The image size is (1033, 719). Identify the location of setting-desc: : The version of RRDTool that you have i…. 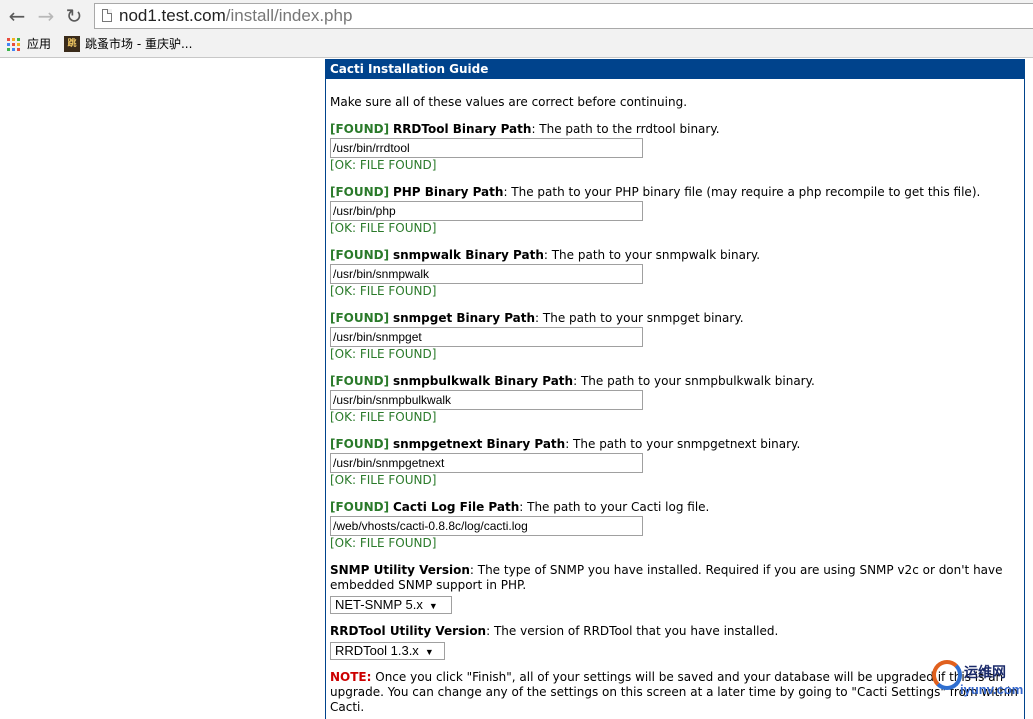
(632, 631).